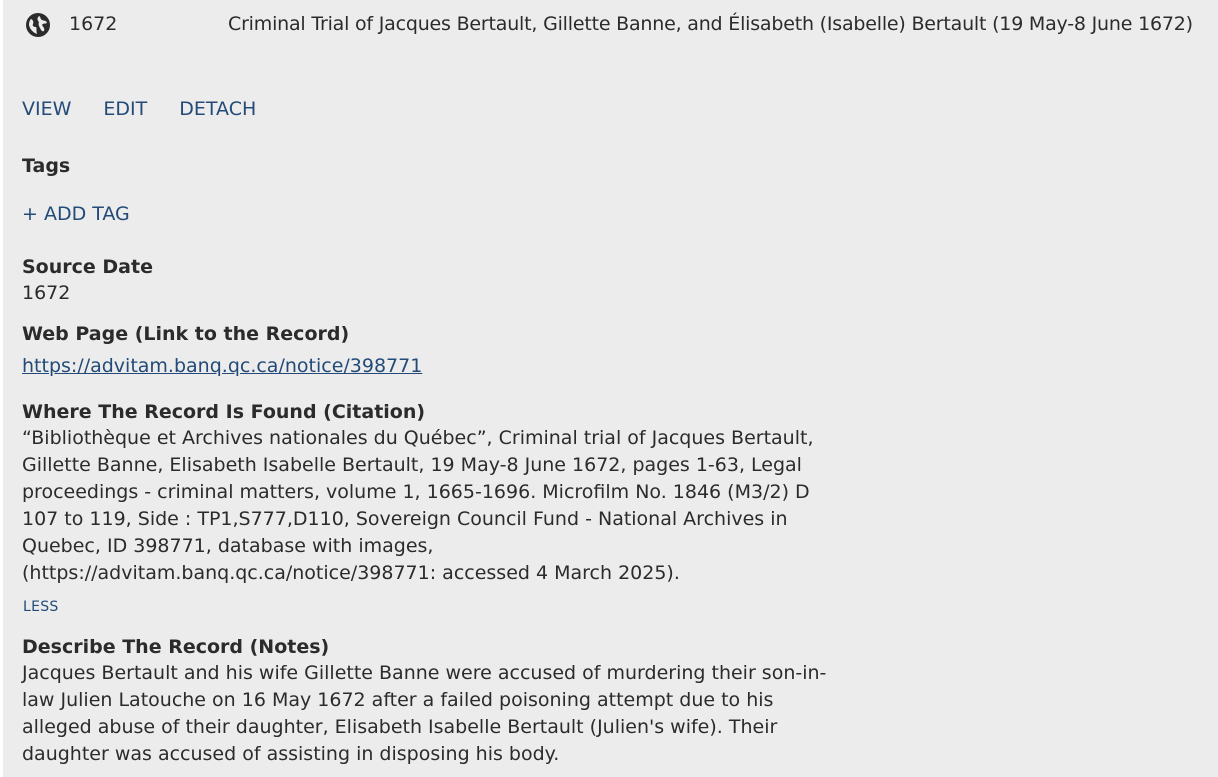 Image resolution: width=1218 pixels, height=777 pixels. What do you see at coordinates (41, 607) in the screenshot?
I see `less-toggle: LESS` at bounding box center [41, 607].